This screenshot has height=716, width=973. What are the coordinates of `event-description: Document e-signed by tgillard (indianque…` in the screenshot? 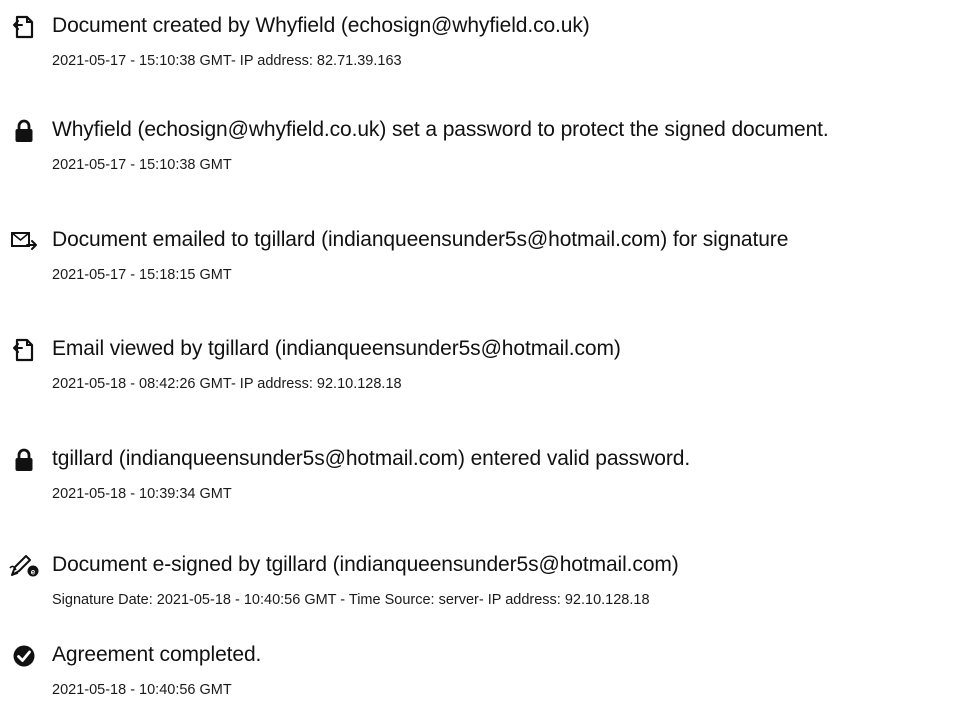 It's located at (365, 564).